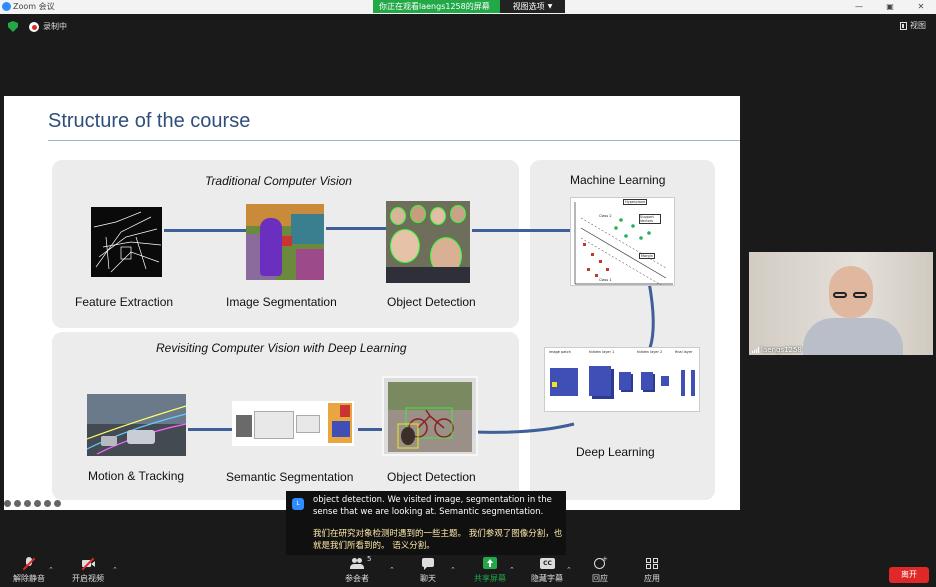 Image resolution: width=936 pixels, height=587 pixels. I want to click on image-segmentation-image, so click(285, 242).